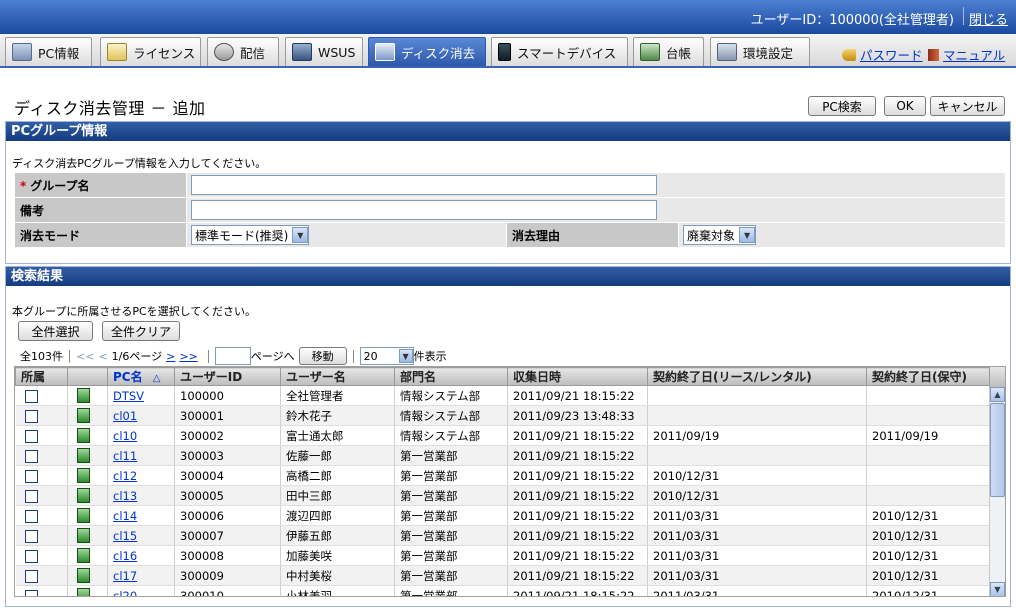 The height and width of the screenshot is (614, 1016). Describe the element at coordinates (757, 376) in the screenshot. I see `col-header-lease-end: 契約終了日(リース/レンタル)` at that location.